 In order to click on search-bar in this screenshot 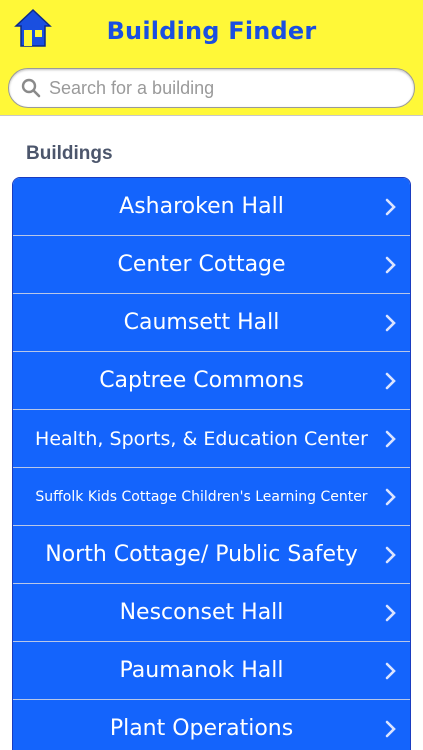, I will do `click(211, 89)`.